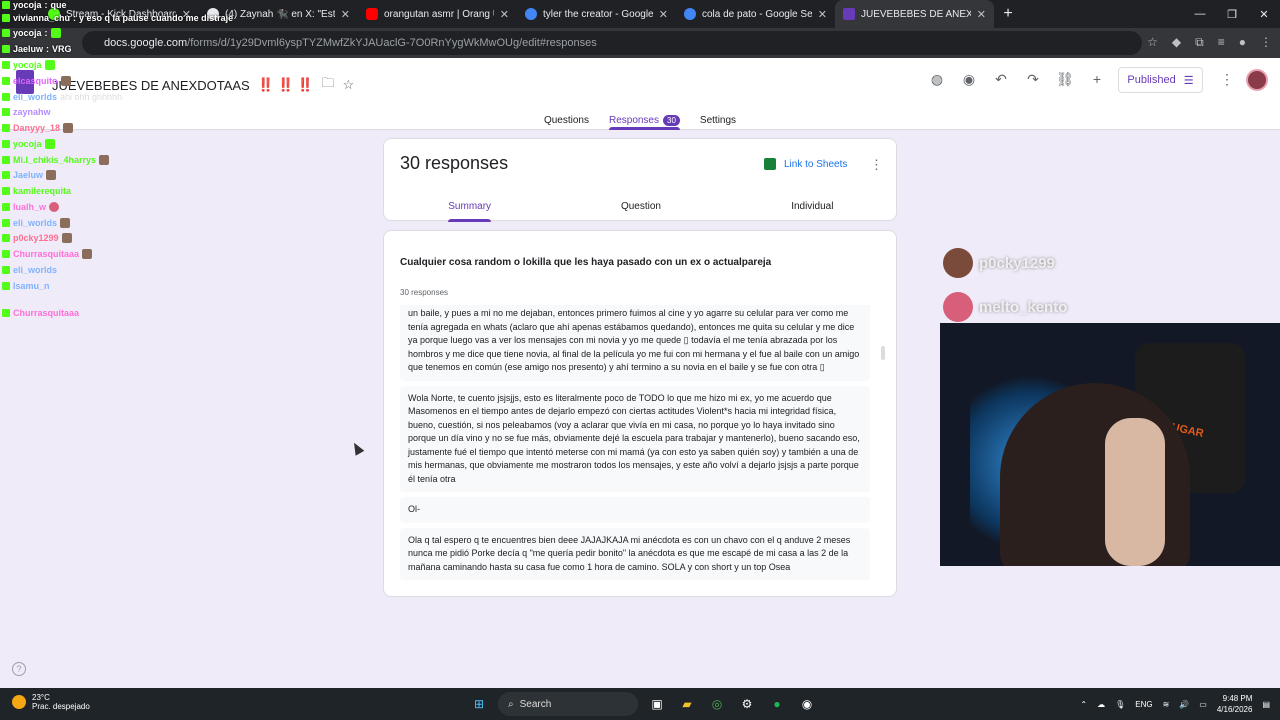 The image size is (1280, 720). Describe the element at coordinates (1001, 79) in the screenshot. I see `undo-icon: ↶` at that location.